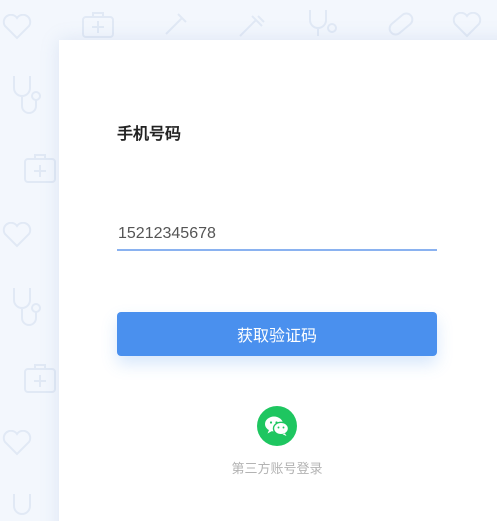 The image size is (497, 521). What do you see at coordinates (149, 133) in the screenshot?
I see `phone-label: 手机号码` at bounding box center [149, 133].